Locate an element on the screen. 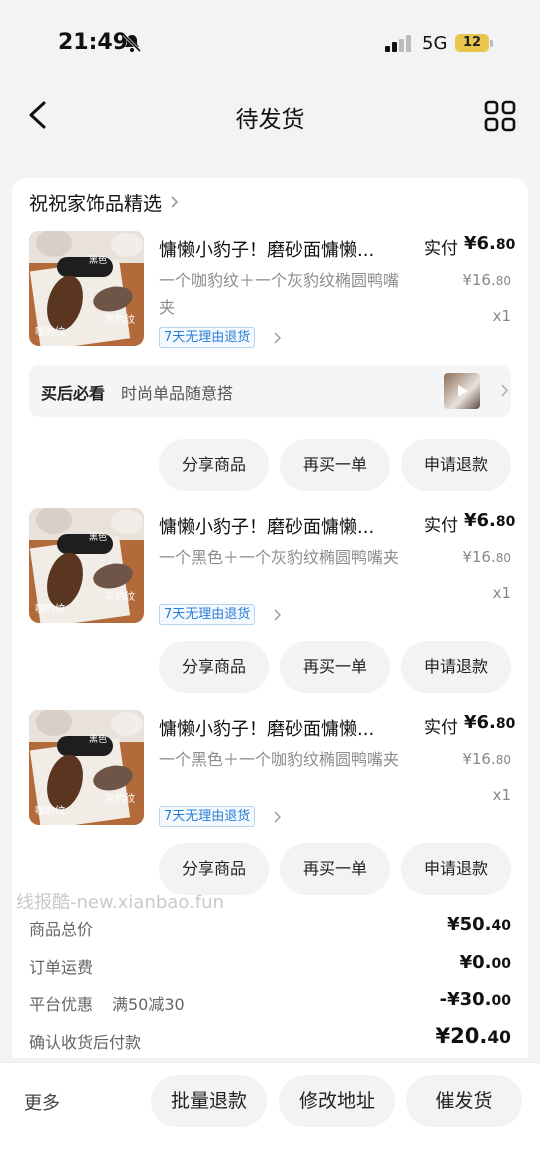  discount-rule: 满50减30 is located at coordinates (148, 1004).